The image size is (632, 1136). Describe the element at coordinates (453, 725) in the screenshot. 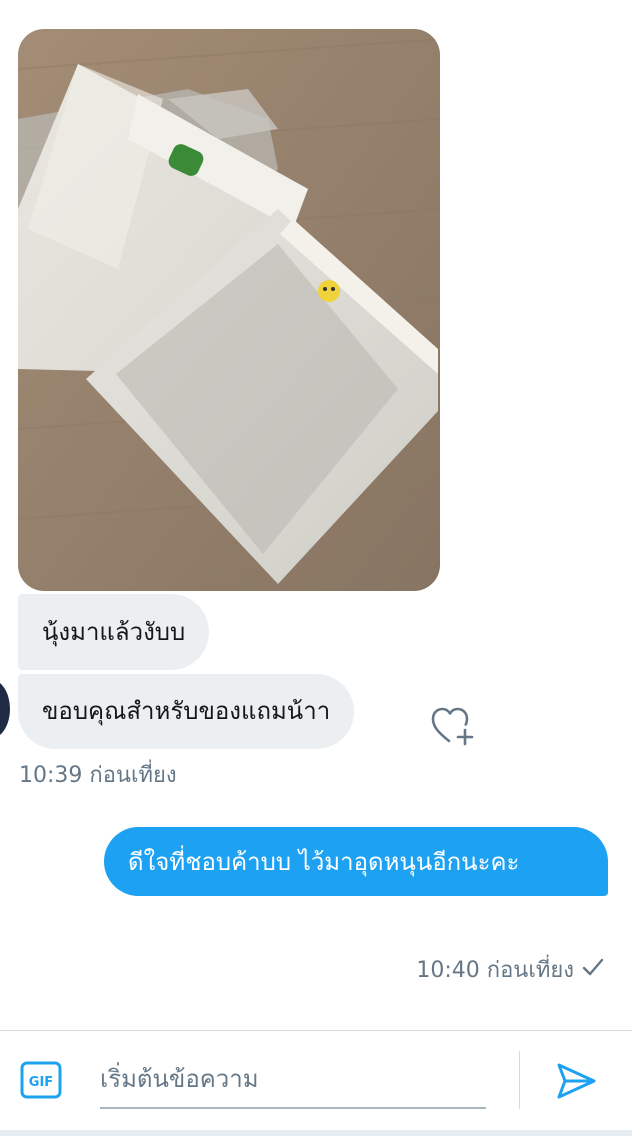

I see `heart-plus-icon` at that location.